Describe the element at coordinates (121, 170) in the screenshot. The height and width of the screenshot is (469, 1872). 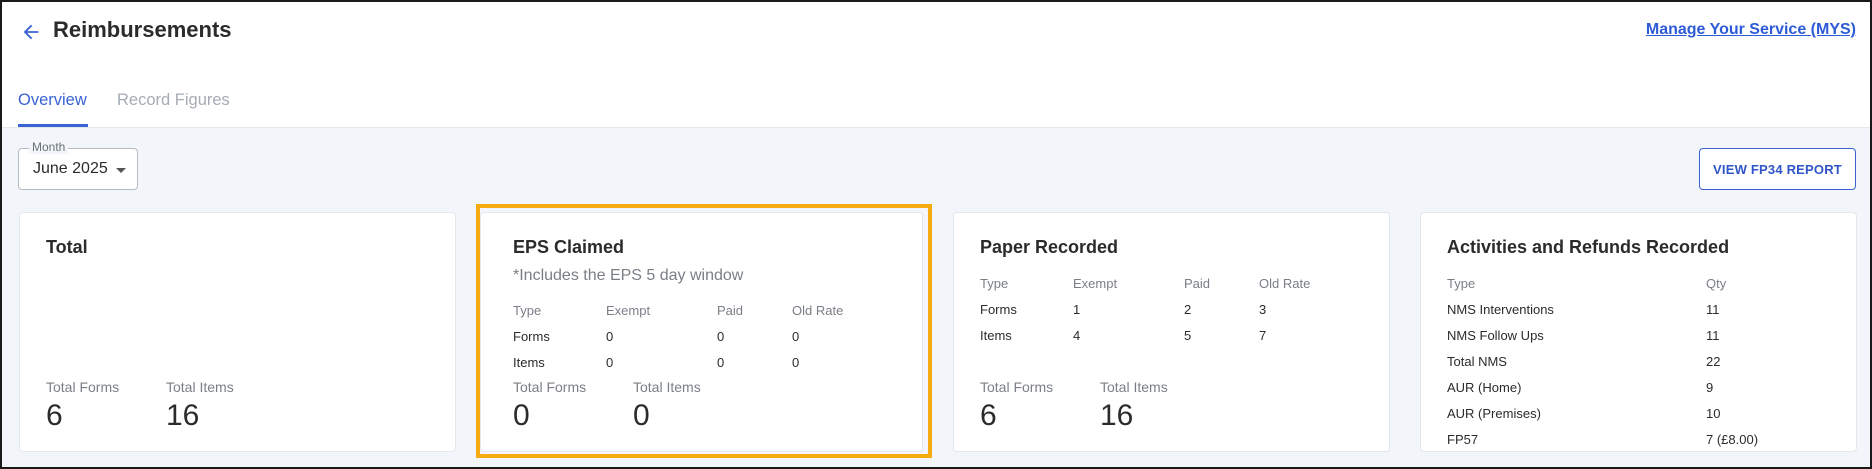
I see `dropdown-caret-icon` at that location.